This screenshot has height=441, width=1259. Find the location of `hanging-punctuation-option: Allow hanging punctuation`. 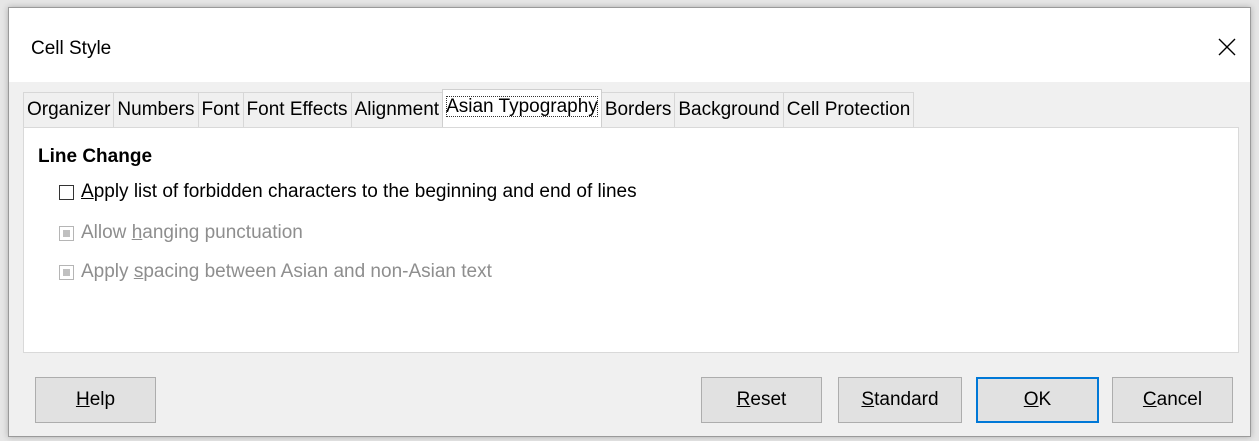

hanging-punctuation-option: Allow hanging punctuation is located at coordinates (181, 233).